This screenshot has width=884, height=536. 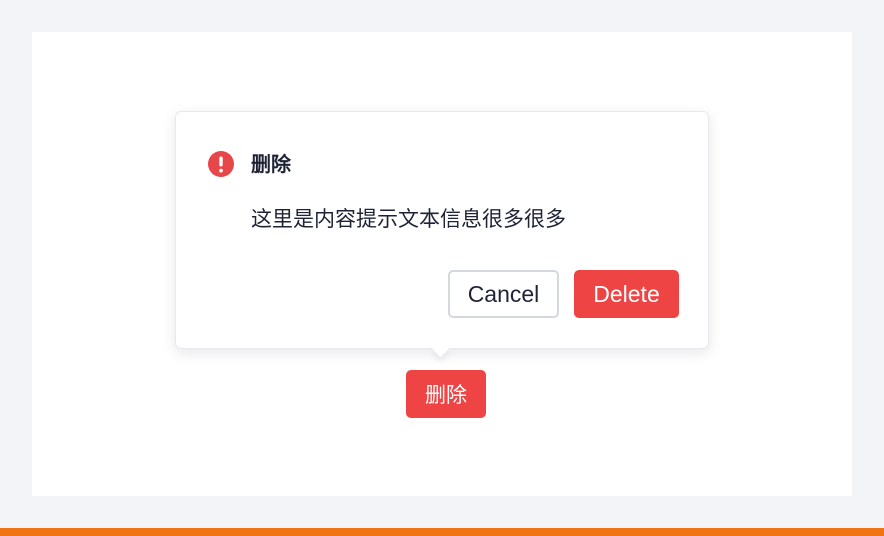 What do you see at coordinates (442, 532) in the screenshot?
I see `bottom-accent-bar` at bounding box center [442, 532].